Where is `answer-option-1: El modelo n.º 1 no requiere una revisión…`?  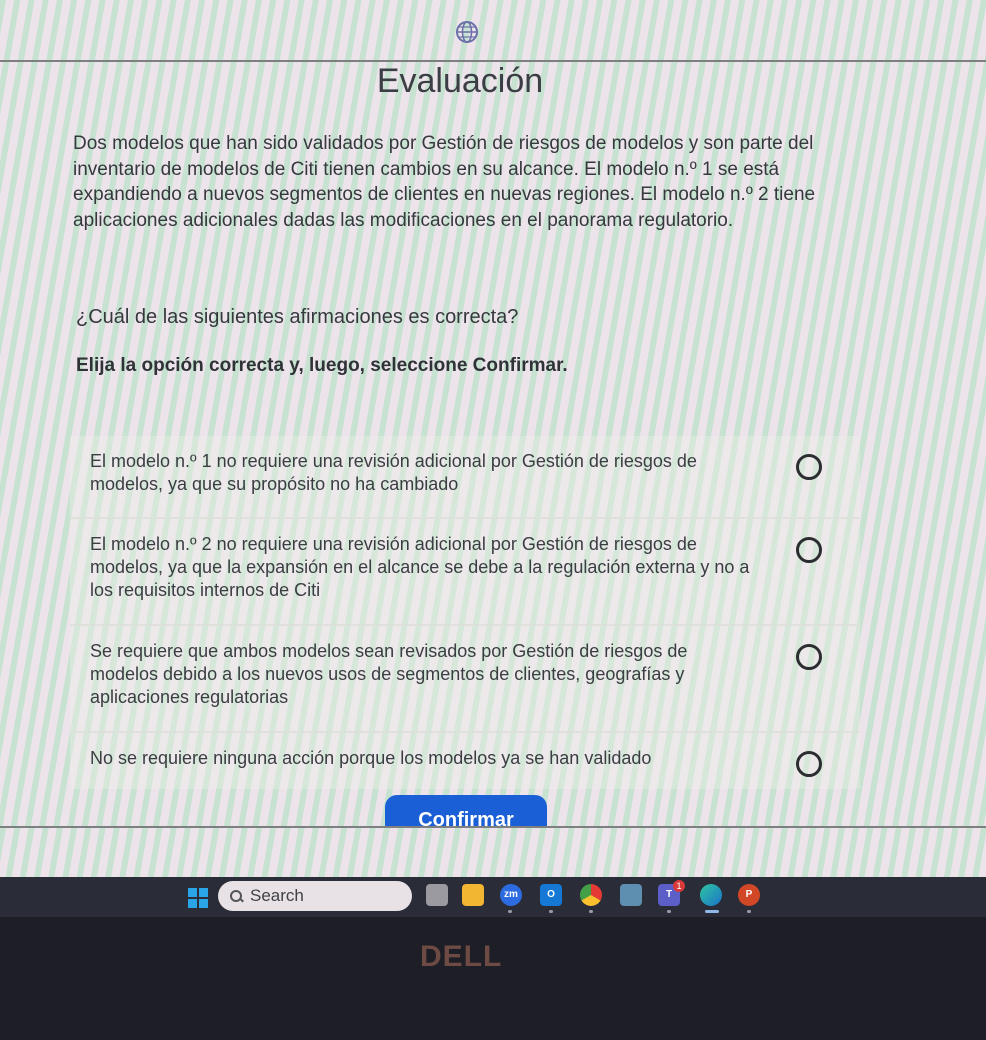 answer-option-1: El modelo n.º 1 no requiere una revisión… is located at coordinates (465, 477).